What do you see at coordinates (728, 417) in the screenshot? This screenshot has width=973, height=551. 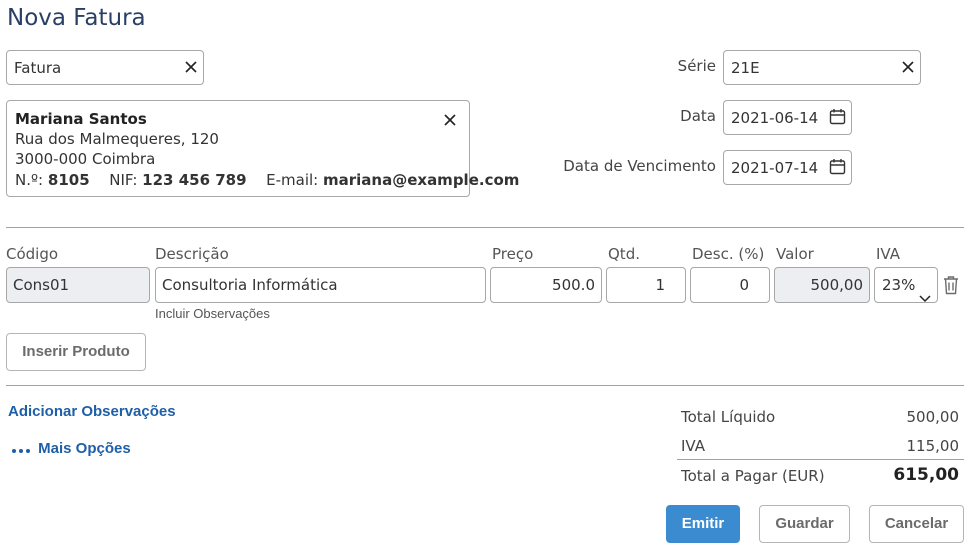 I see `net-total-label: Total Líquido` at bounding box center [728, 417].